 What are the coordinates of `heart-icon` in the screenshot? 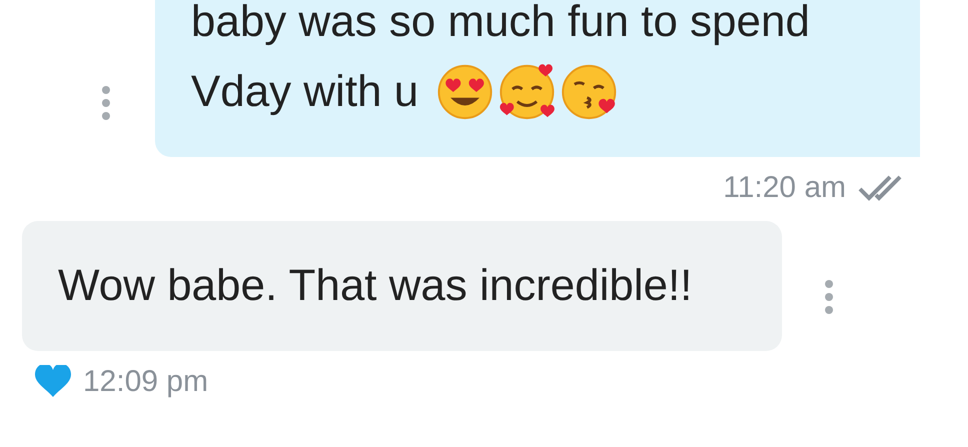 It's located at (53, 382).